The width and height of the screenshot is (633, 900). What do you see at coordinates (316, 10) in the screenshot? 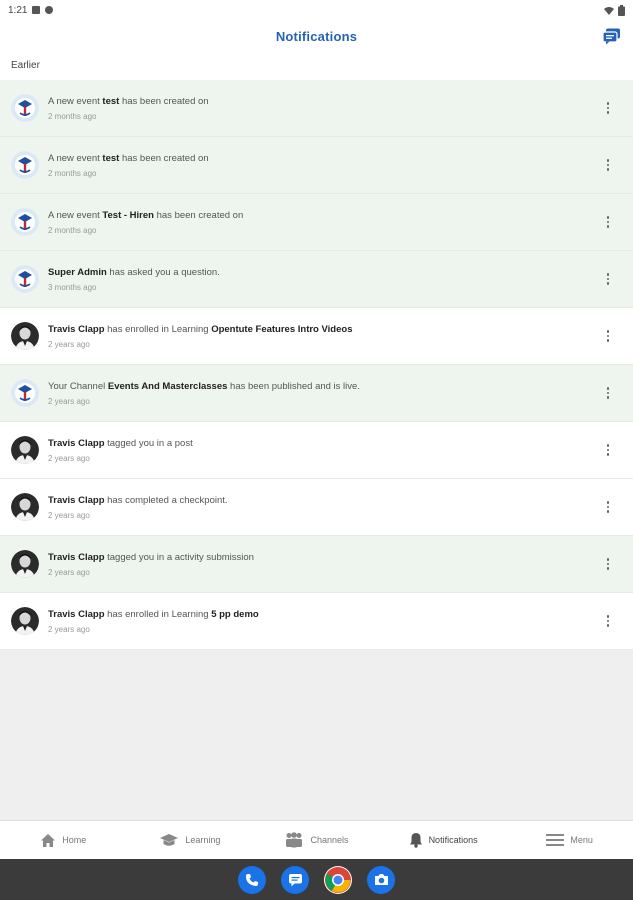
I see `status-bar: 1:21` at bounding box center [316, 10].